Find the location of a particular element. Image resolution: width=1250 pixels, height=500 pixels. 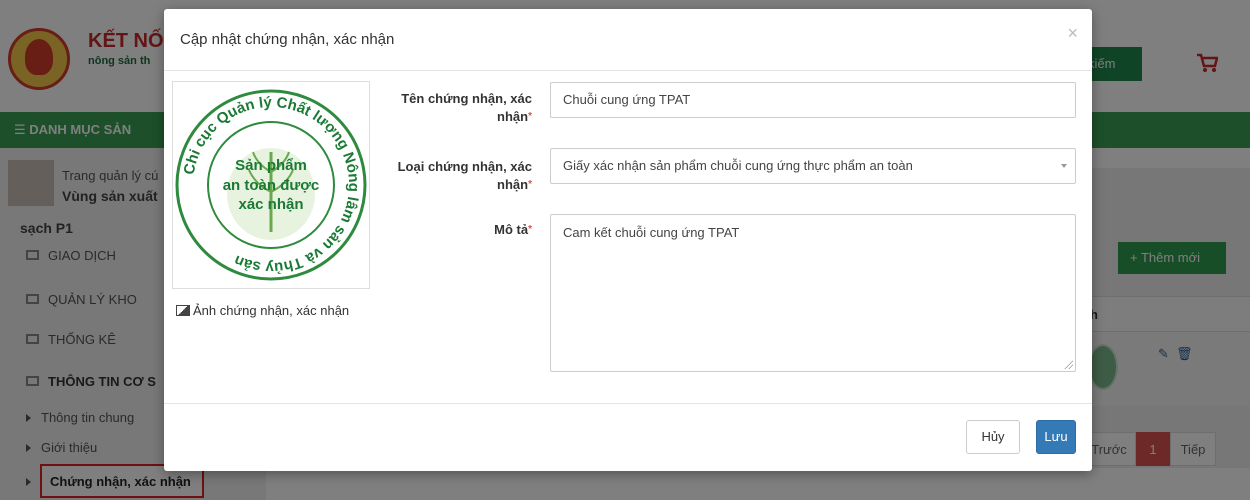

modal-title: Cập nhật chứng nhận, xác nhận is located at coordinates (287, 39).